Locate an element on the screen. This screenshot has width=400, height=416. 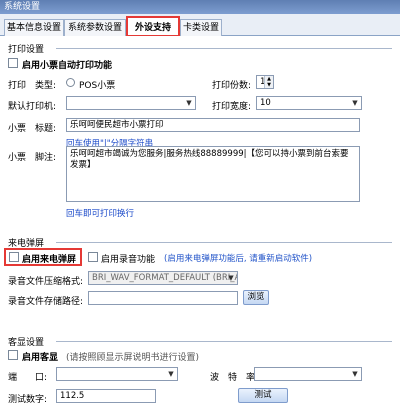
copies-input: 1 ▲ ▼ is located at coordinates (265, 82).